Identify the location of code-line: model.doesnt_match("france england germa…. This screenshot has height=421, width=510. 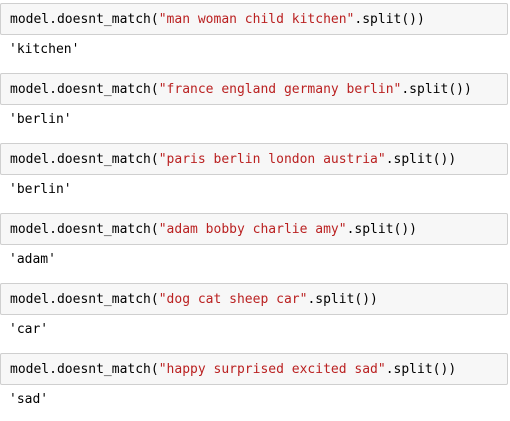
(241, 89).